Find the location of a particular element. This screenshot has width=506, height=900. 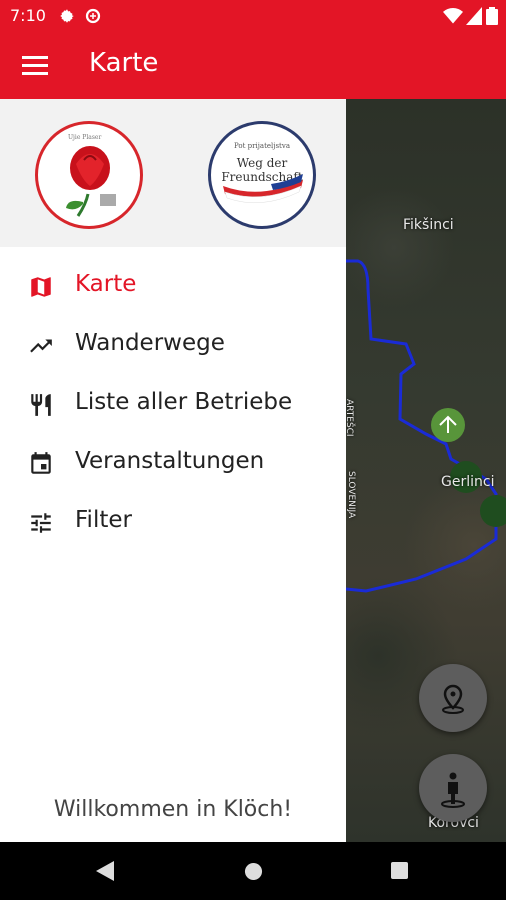

map-road-label: SLOVENIJA is located at coordinates (351, 495).